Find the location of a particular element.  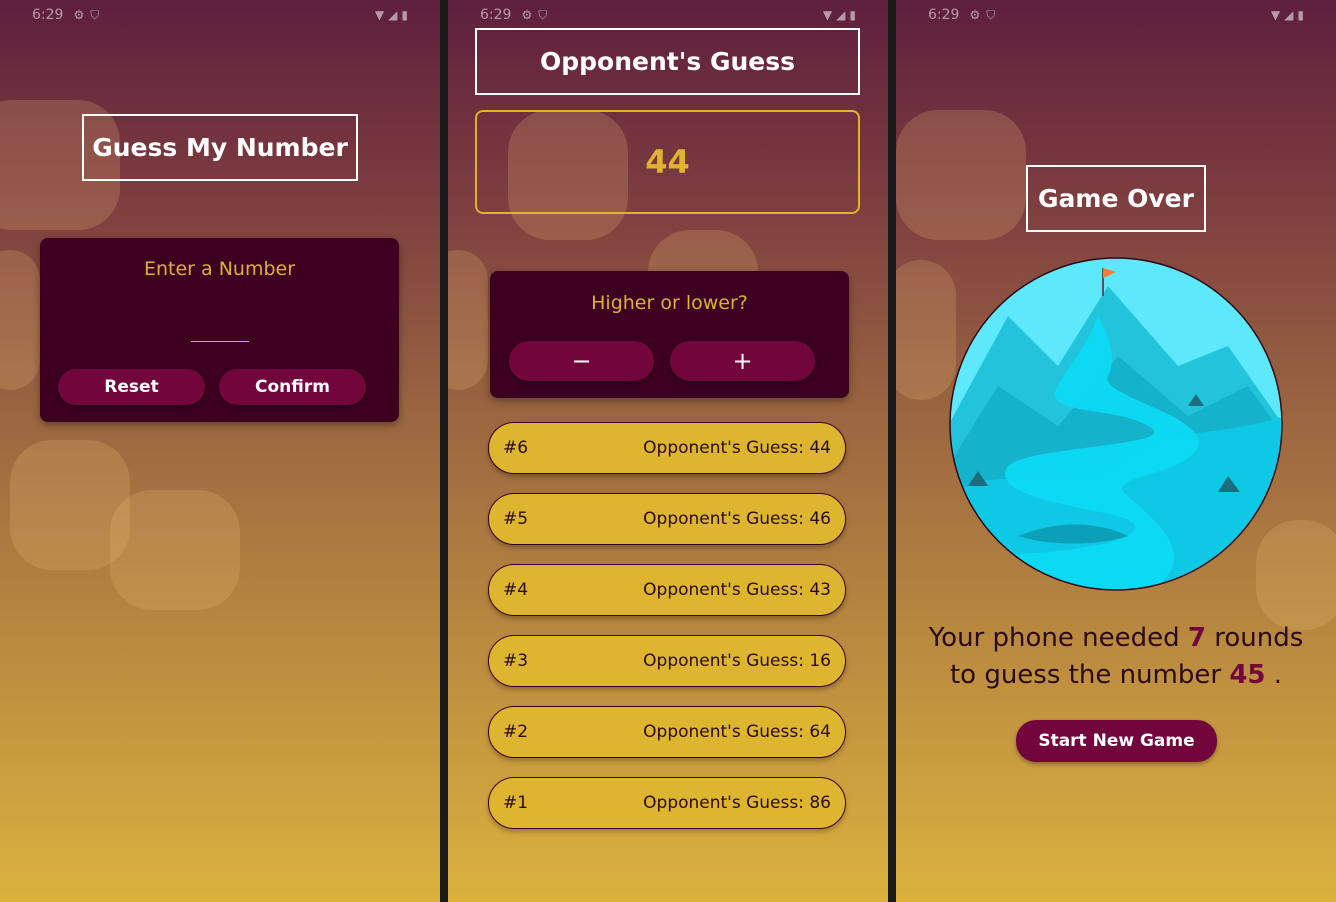

round-number: #3 is located at coordinates (516, 661).